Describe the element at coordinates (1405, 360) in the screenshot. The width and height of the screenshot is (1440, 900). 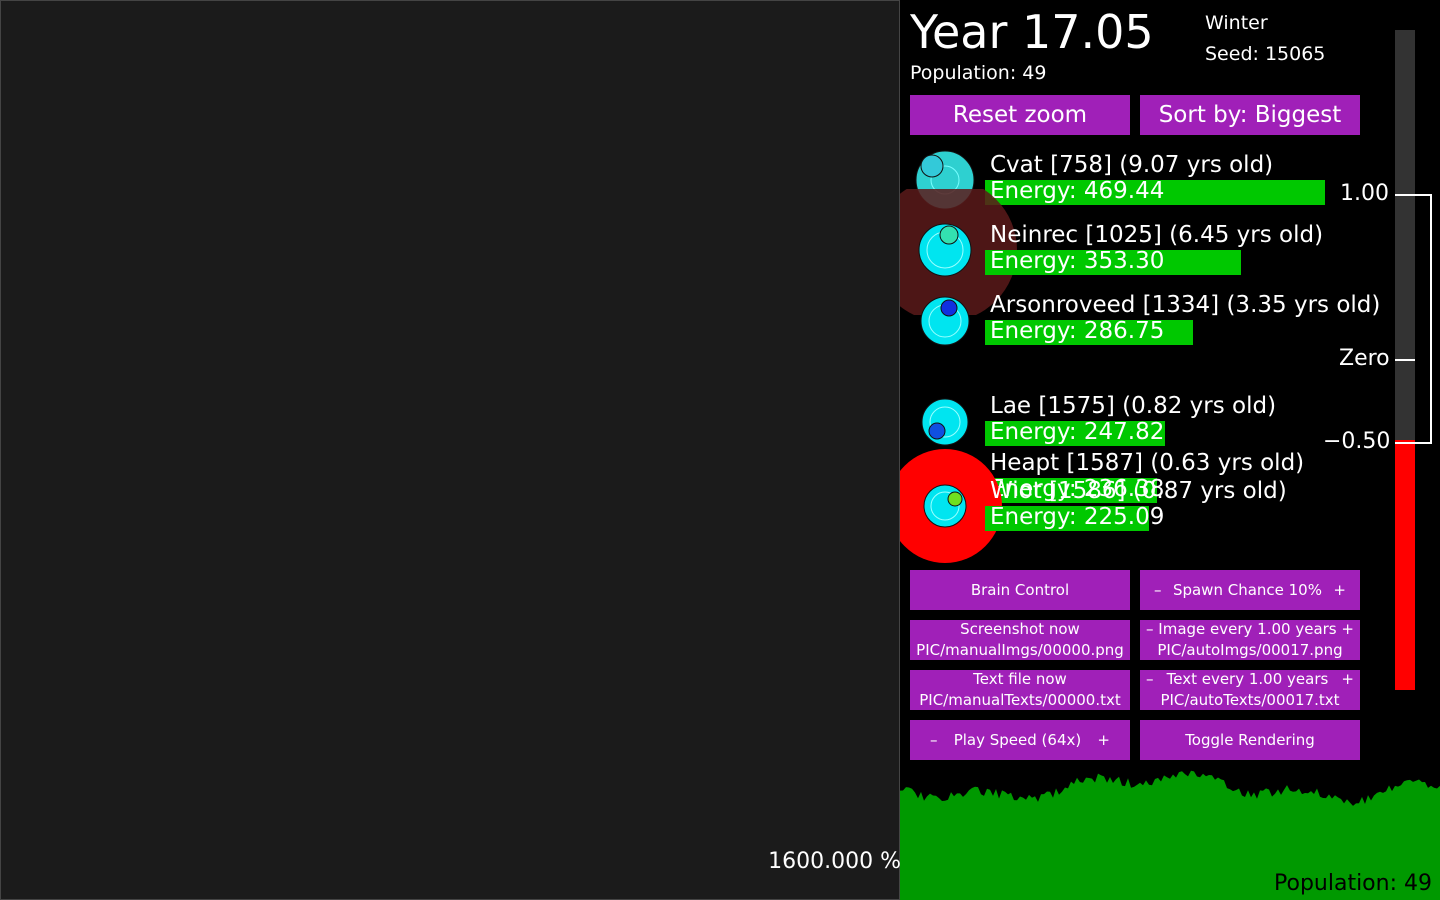
I see `gauge-tick-zero` at that location.